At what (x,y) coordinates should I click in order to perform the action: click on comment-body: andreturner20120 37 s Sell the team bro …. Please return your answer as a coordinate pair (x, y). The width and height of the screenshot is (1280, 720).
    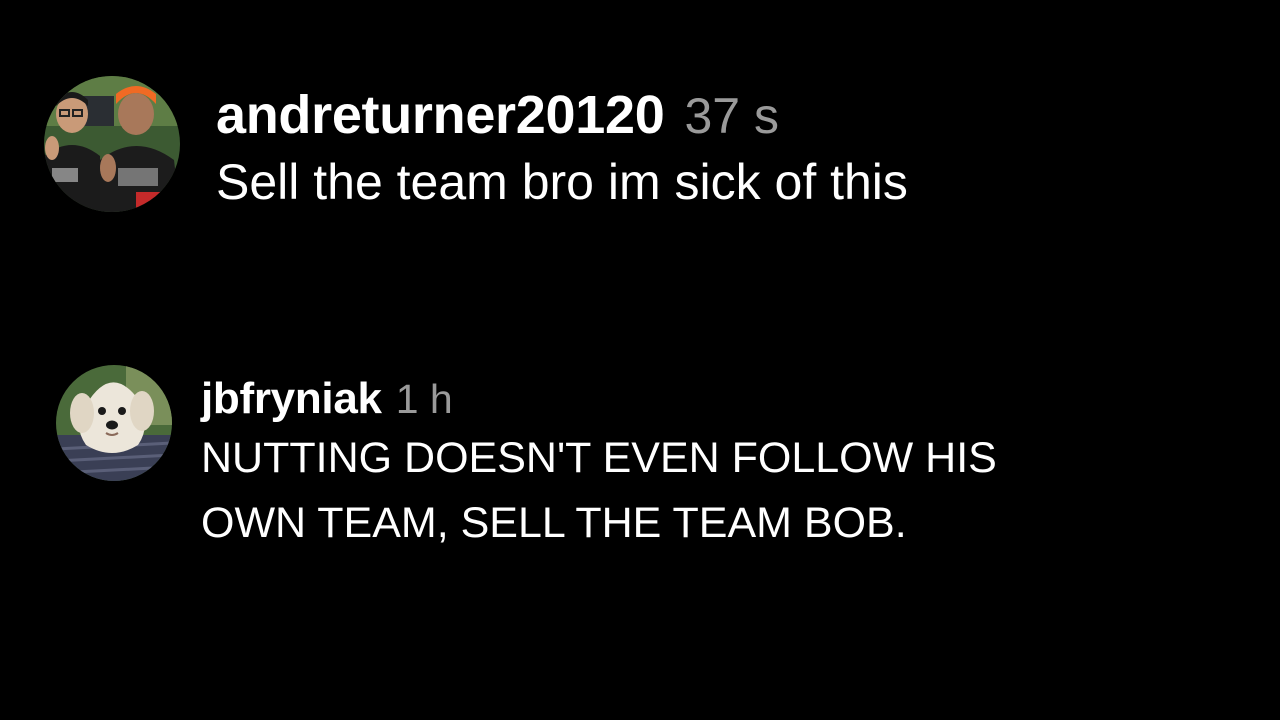
    Looking at the image, I should click on (562, 148).